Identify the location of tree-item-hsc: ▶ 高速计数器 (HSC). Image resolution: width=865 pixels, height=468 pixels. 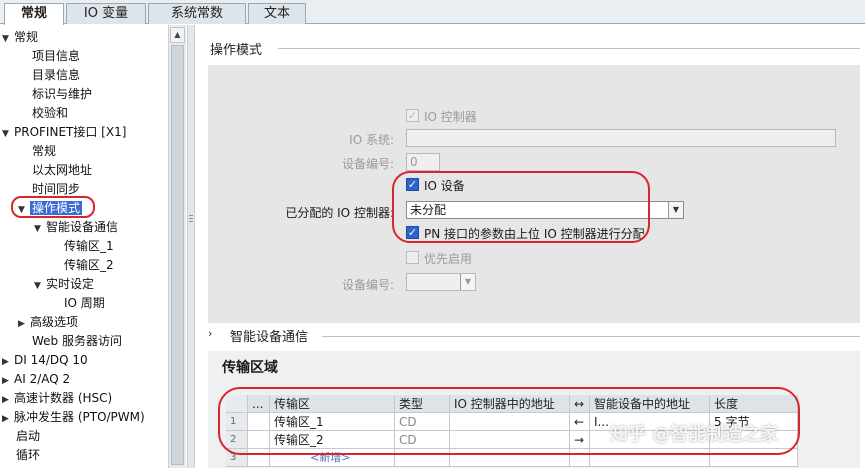
(57, 398).